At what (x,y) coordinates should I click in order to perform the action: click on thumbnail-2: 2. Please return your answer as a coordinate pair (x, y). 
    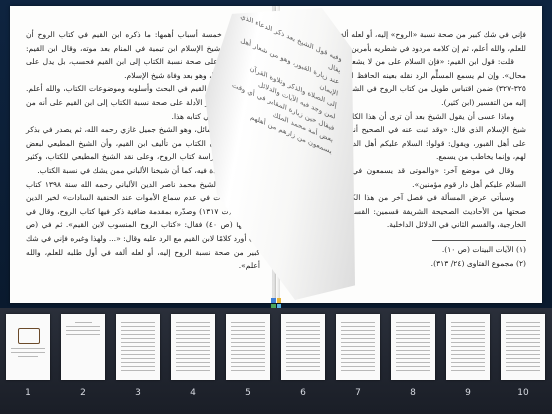
    Looking at the image, I should click on (83, 361).